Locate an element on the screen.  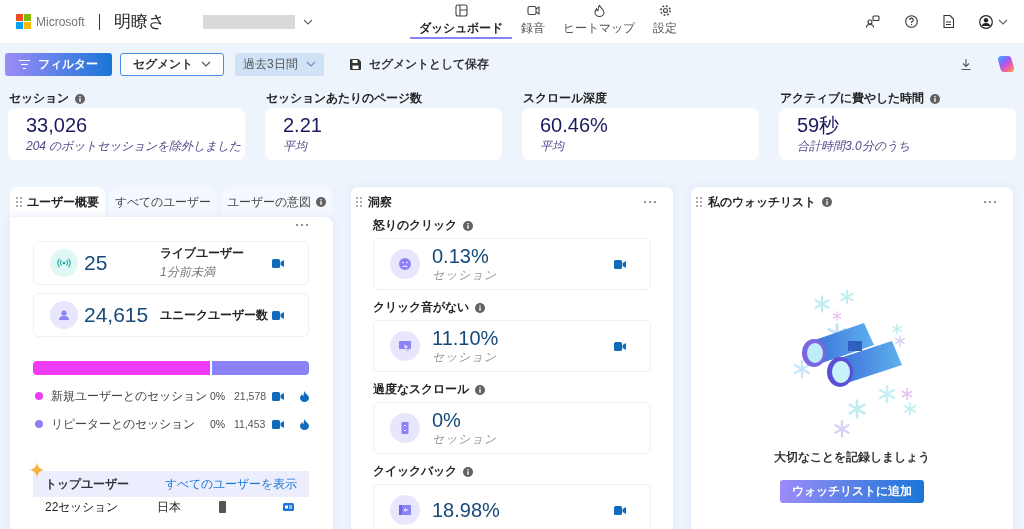
metric-label: セッション is located at coordinates (39, 98).